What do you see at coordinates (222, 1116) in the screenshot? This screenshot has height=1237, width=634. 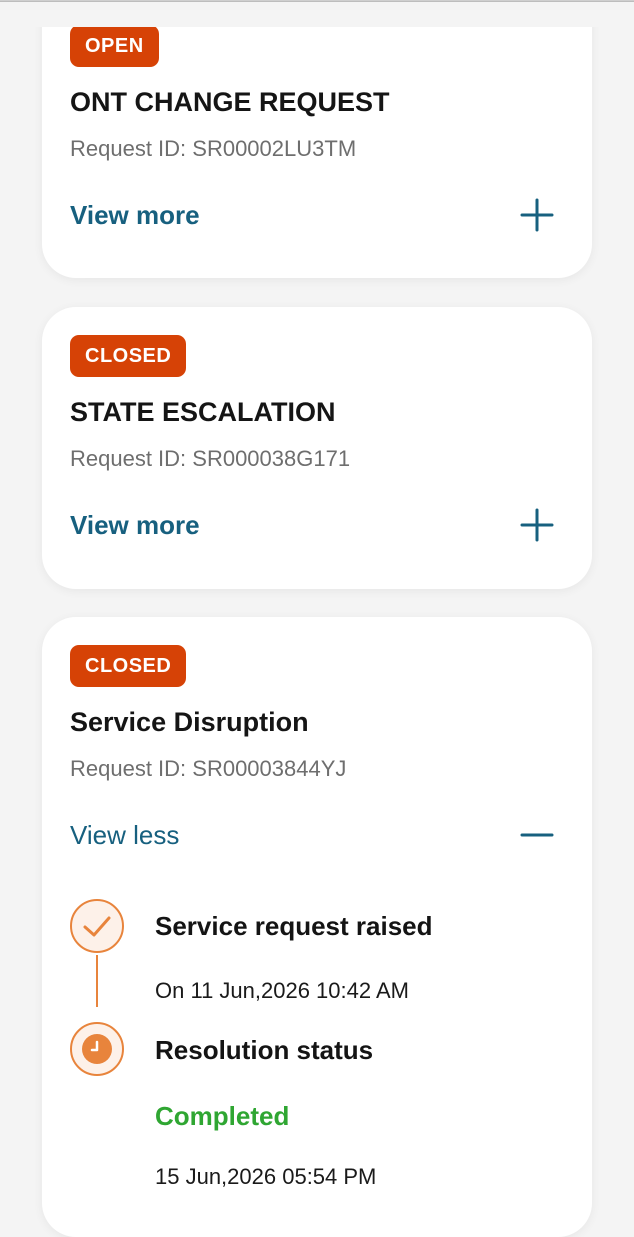 I see `resolution-status-value: Completed` at bounding box center [222, 1116].